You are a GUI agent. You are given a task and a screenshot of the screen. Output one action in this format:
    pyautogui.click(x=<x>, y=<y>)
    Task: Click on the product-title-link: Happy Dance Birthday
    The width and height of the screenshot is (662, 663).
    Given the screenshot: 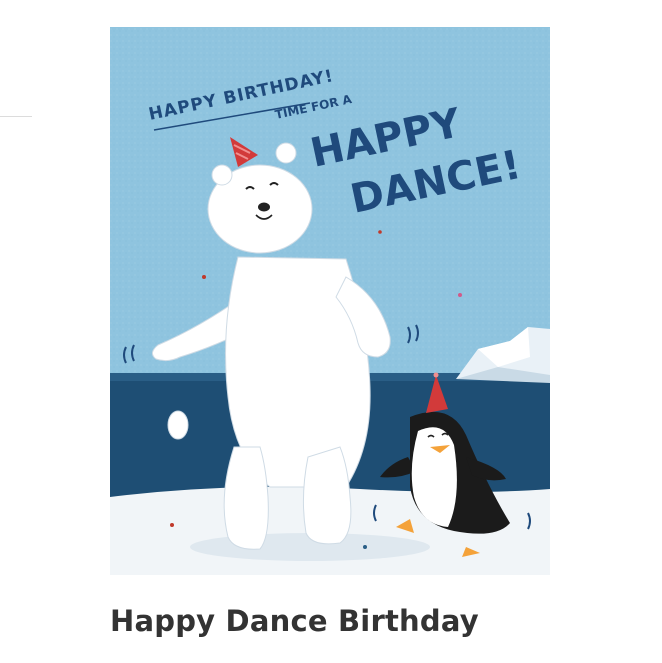 What is the action you would take?
    pyautogui.click(x=294, y=621)
    